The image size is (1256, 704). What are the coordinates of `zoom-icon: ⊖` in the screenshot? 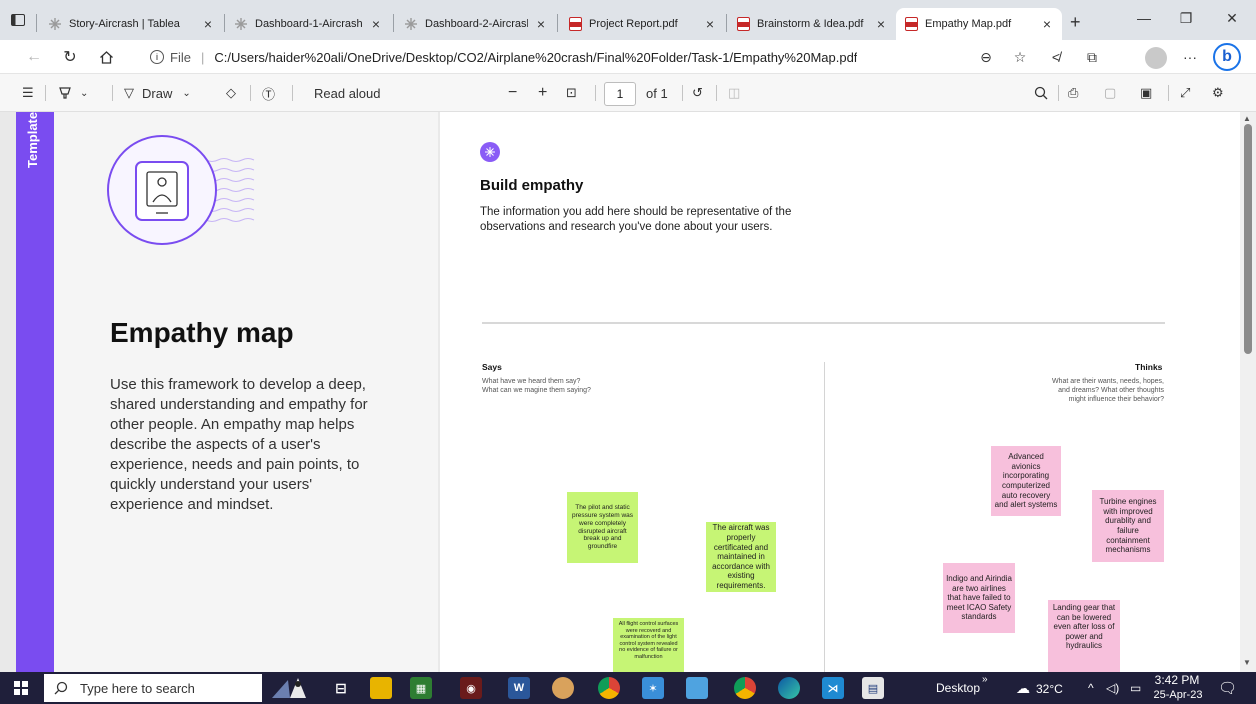 It's located at (986, 57).